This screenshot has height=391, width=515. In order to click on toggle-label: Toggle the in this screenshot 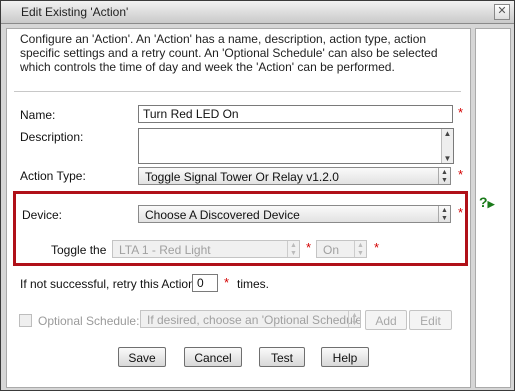, I will do `click(79, 250)`.